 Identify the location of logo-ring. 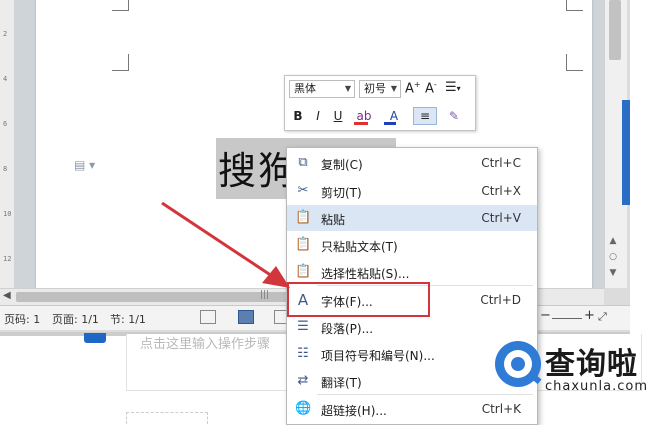
(518, 364).